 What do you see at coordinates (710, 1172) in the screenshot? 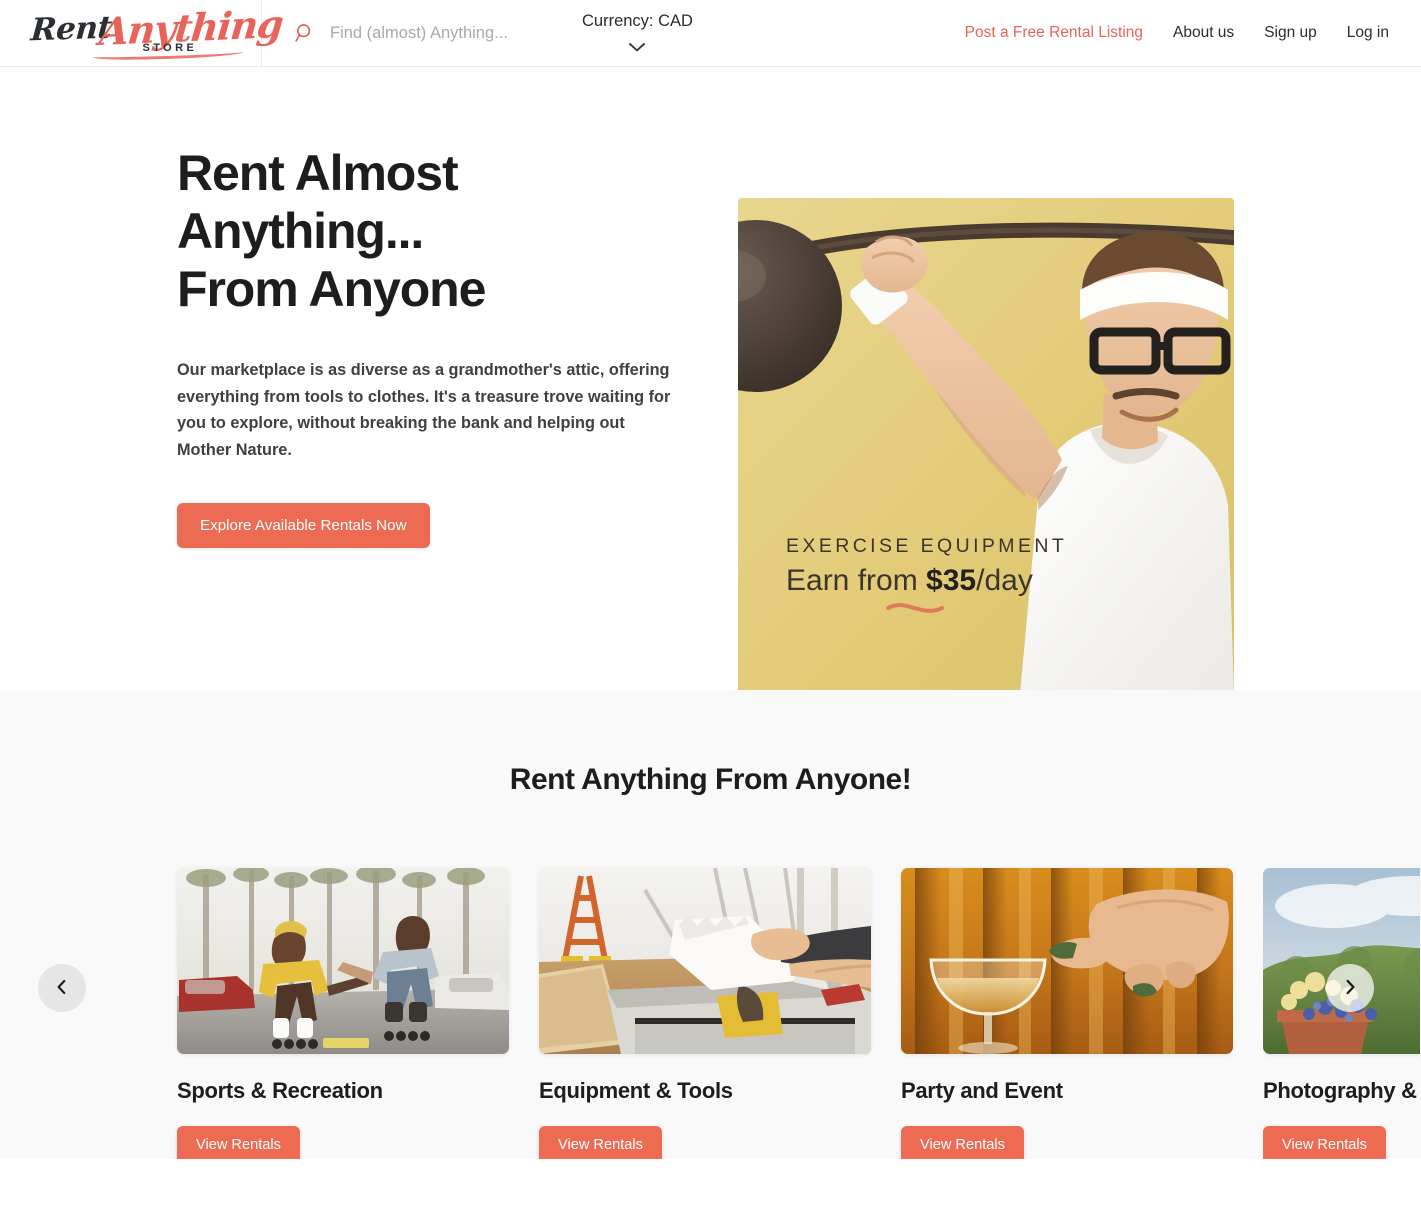
I see `page-bottom-spacer` at bounding box center [710, 1172].